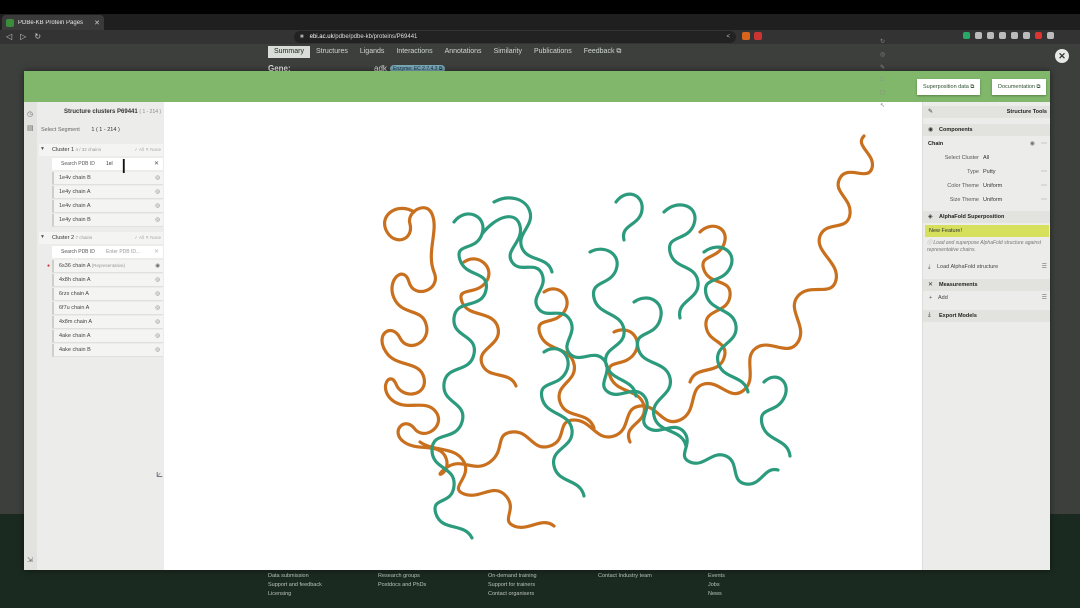 This screenshot has height=608, width=1080. What do you see at coordinates (883, 80) in the screenshot?
I see `expand-icon: □` at bounding box center [883, 80].